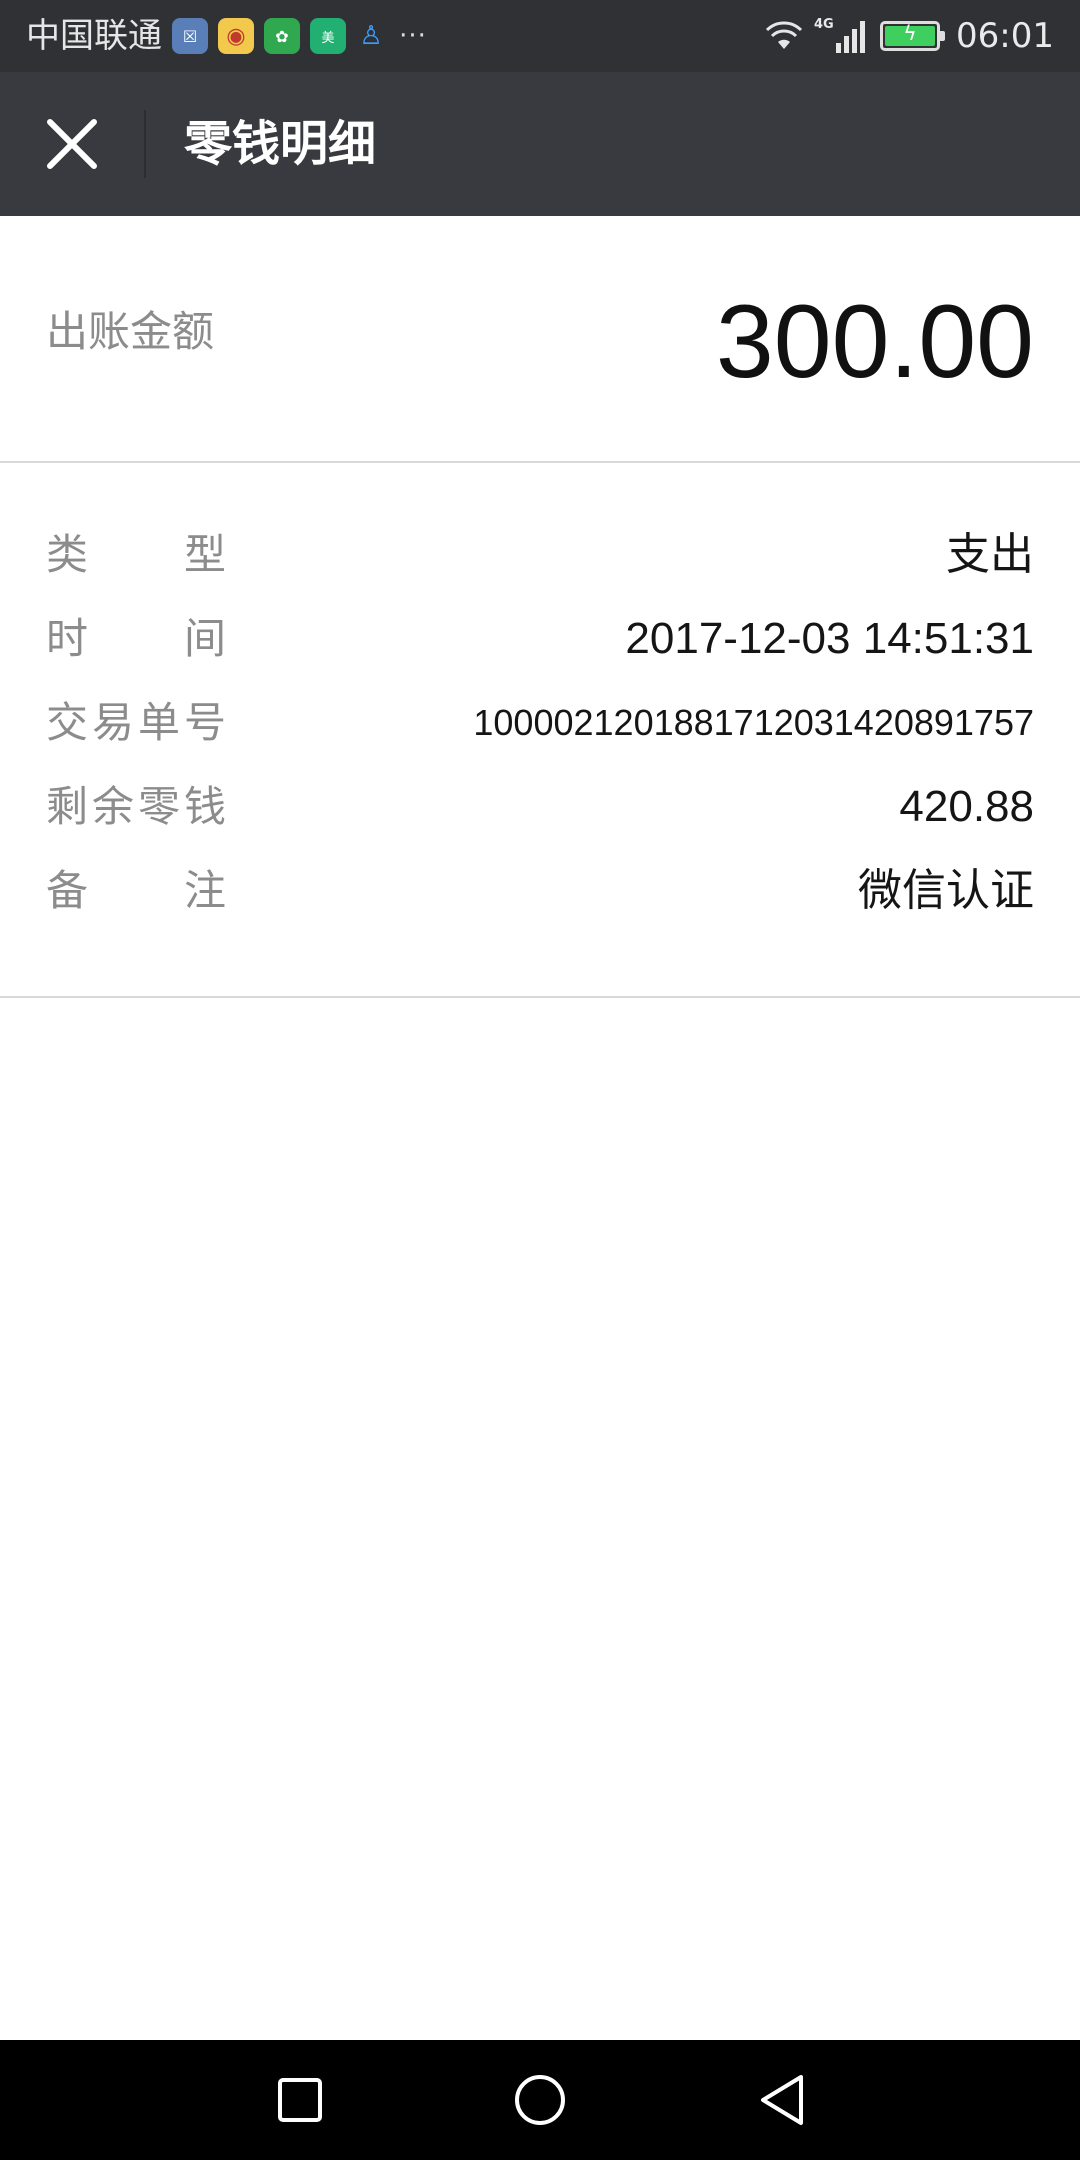 The image size is (1080, 2160). What do you see at coordinates (540, 891) in the screenshot?
I see `detail-row-remark: 备 注 微信认证` at bounding box center [540, 891].